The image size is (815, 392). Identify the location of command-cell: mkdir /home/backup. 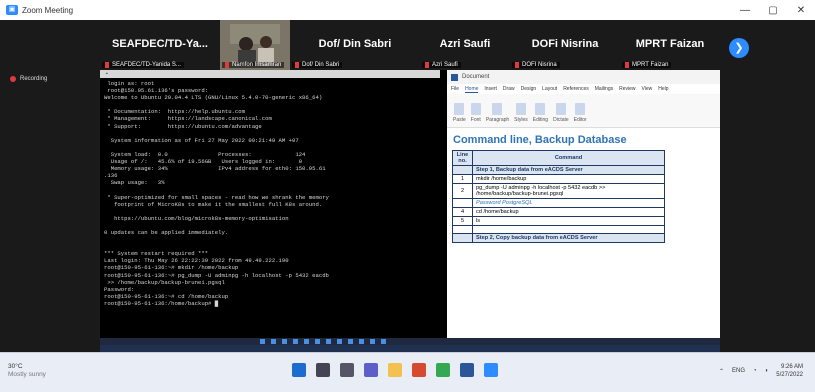
(568, 179).